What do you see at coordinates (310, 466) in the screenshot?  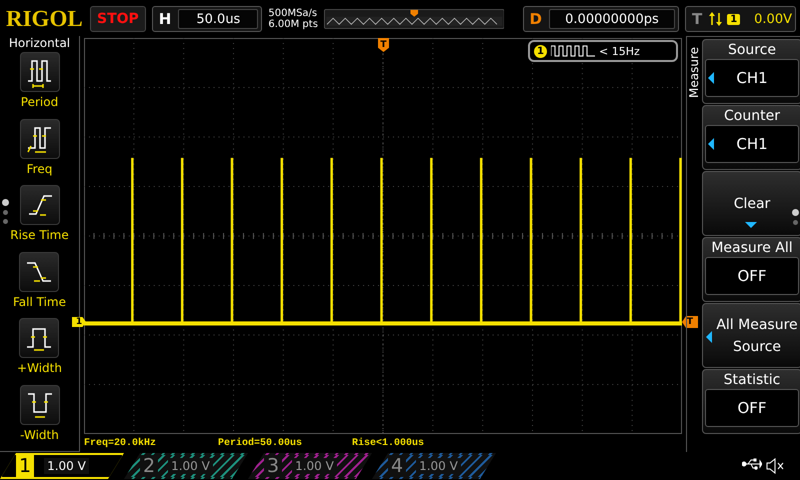 I see `channel-tab: 3 1.00 V` at bounding box center [310, 466].